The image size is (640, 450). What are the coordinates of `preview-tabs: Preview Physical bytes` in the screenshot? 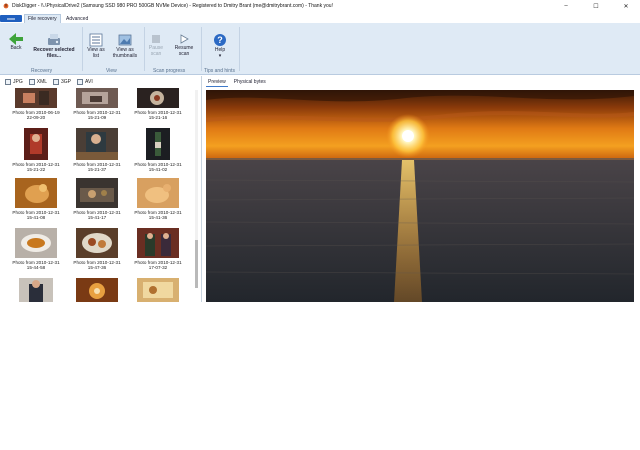 It's located at (237, 83).